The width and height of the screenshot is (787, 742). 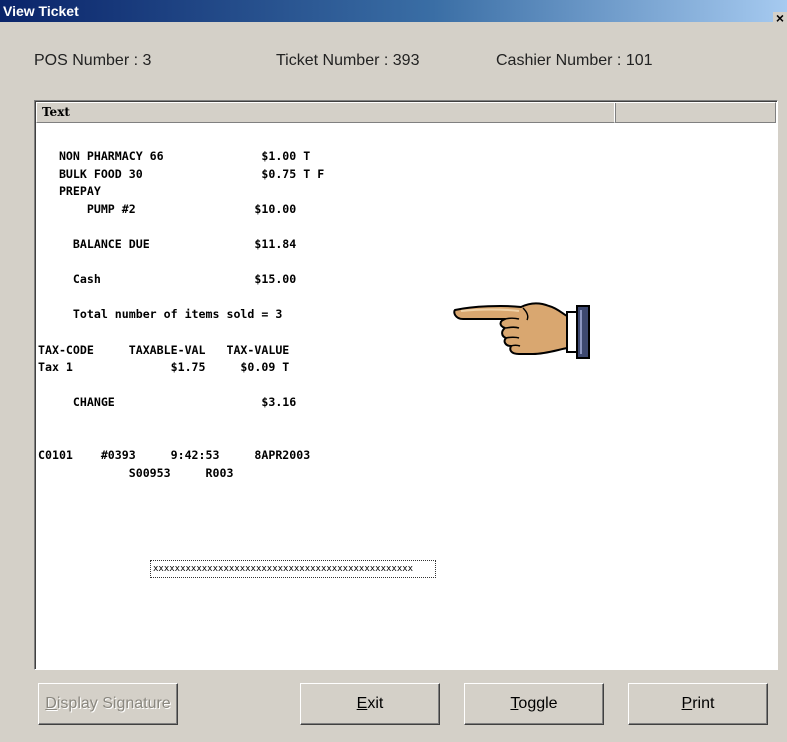 I want to click on receipt-line: PREPAY, so click(x=69, y=191).